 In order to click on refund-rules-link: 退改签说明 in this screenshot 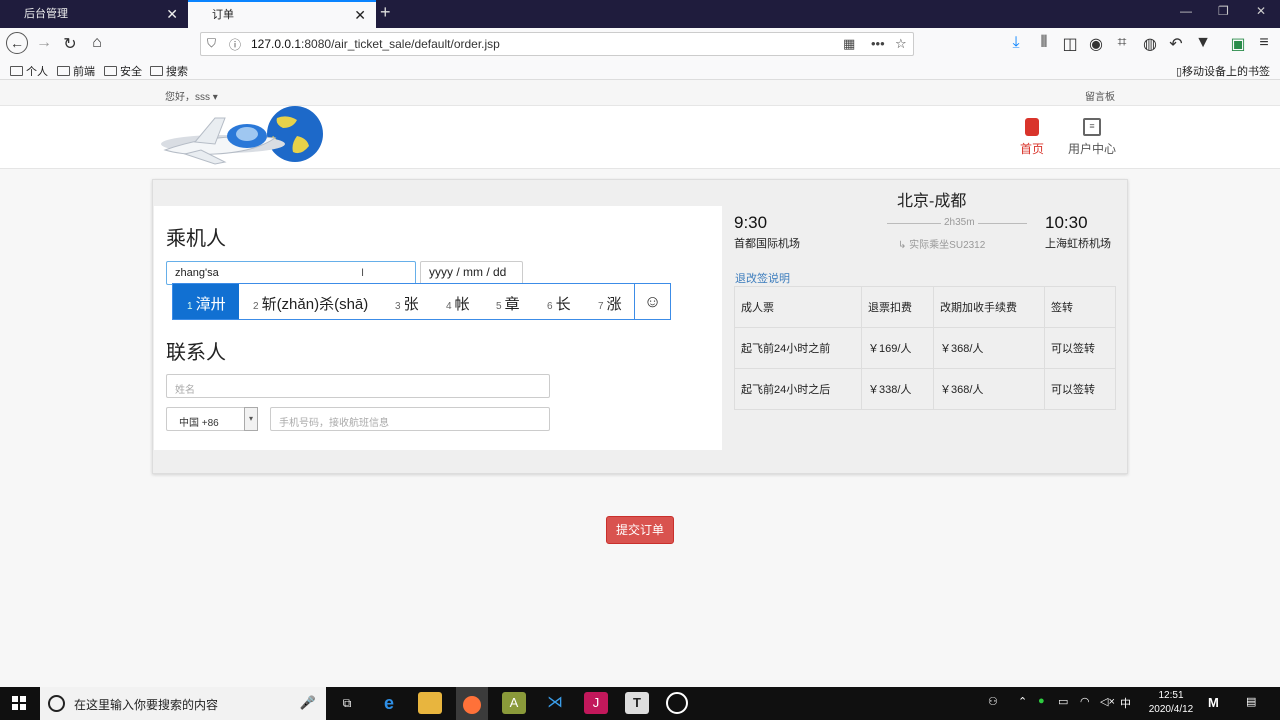, I will do `click(762, 278)`.